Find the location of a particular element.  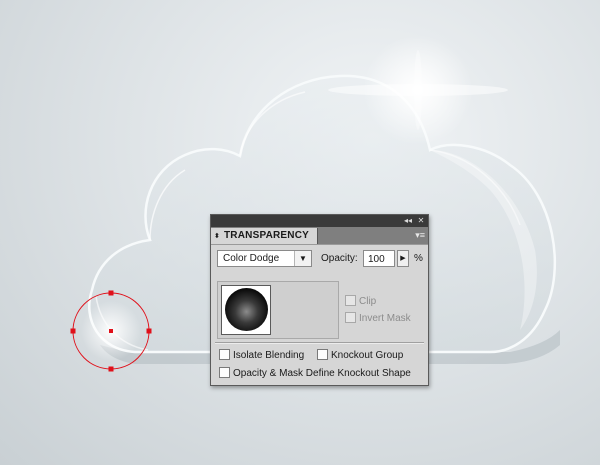

blend-mode-value: Color Dodge is located at coordinates (251, 258).